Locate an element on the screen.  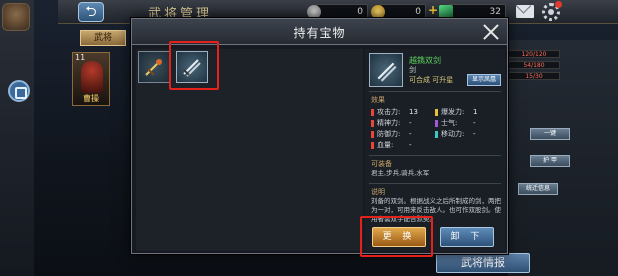
hero-portrait is located at coordinates (92, 77).